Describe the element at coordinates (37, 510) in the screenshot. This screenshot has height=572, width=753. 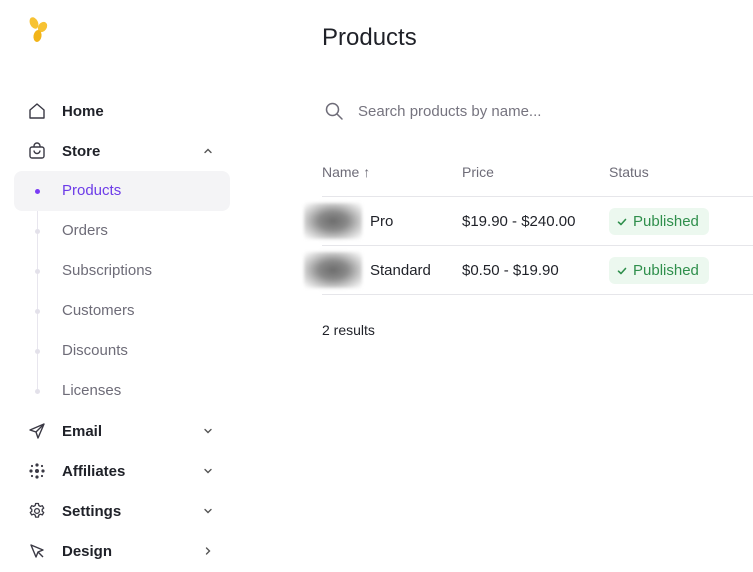
I see `gear-icon` at that location.